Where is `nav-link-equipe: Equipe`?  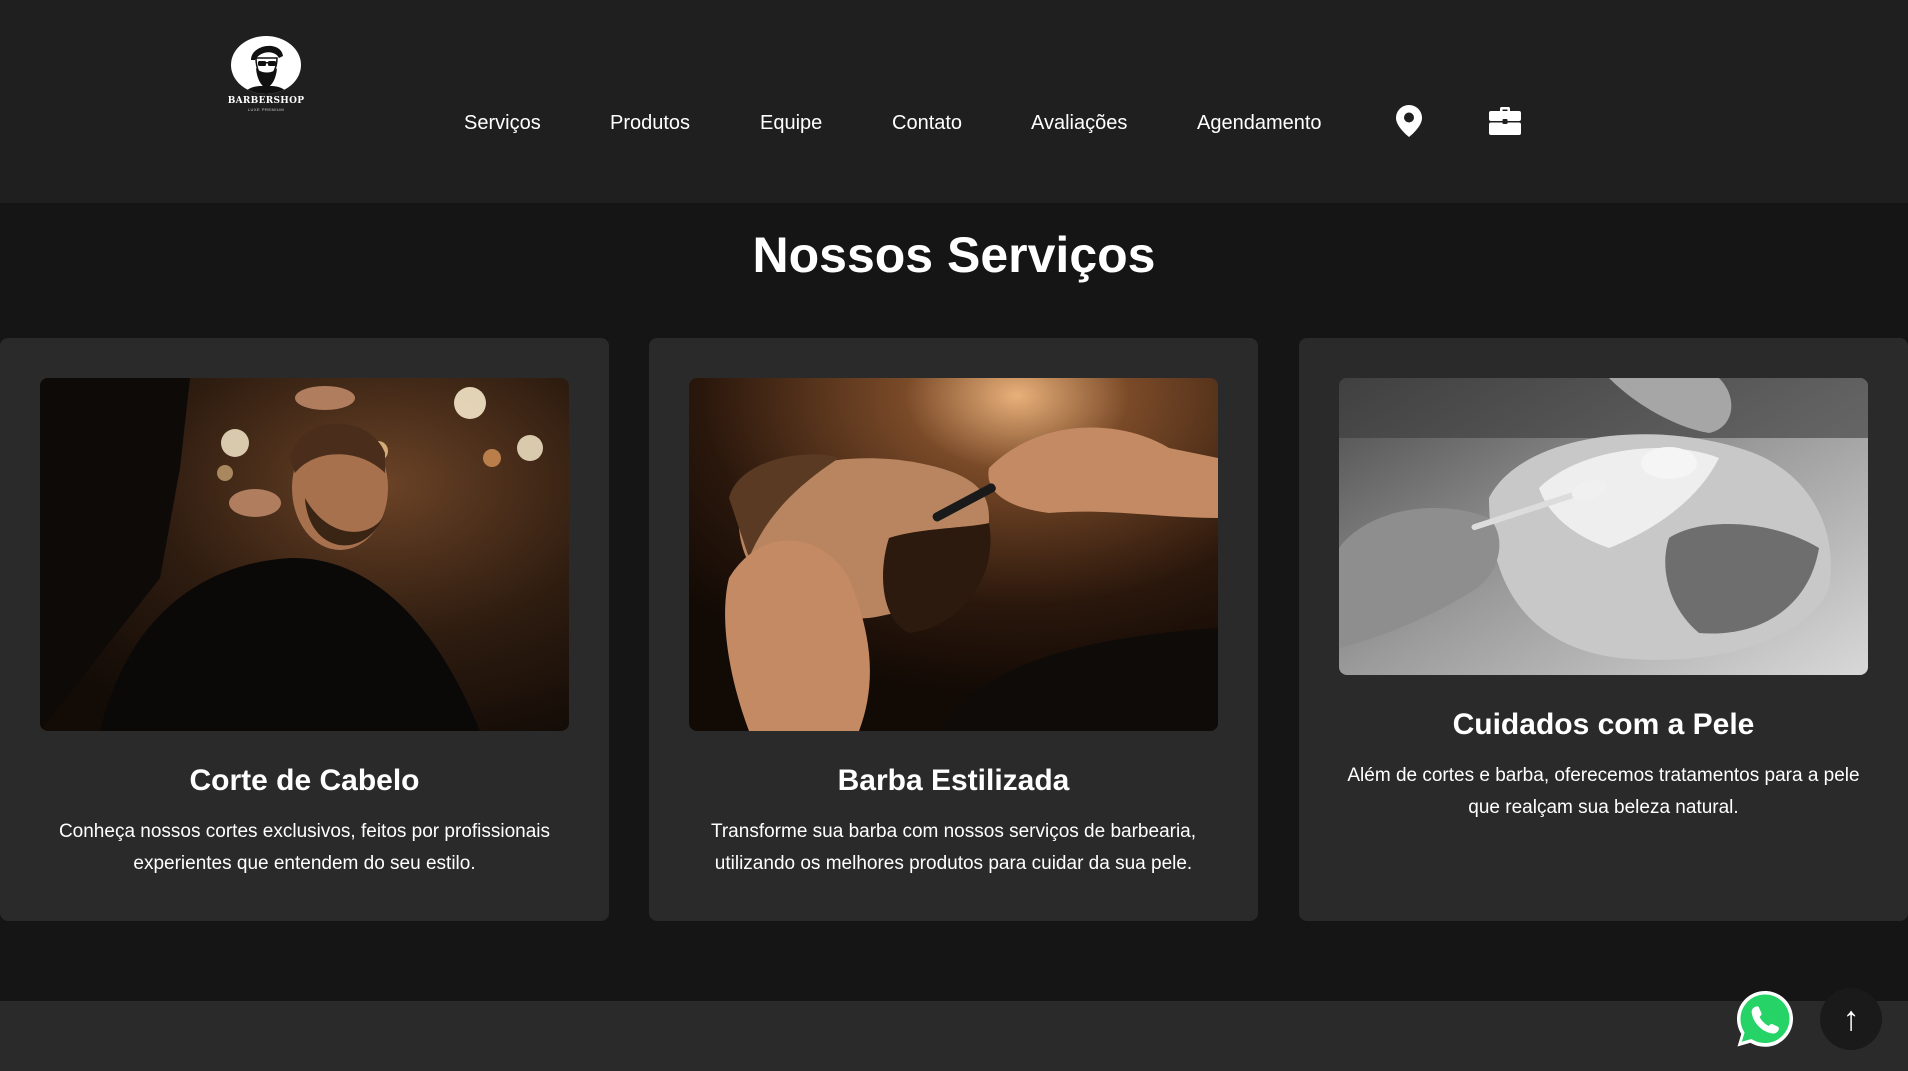 nav-link-equipe: Equipe is located at coordinates (791, 123).